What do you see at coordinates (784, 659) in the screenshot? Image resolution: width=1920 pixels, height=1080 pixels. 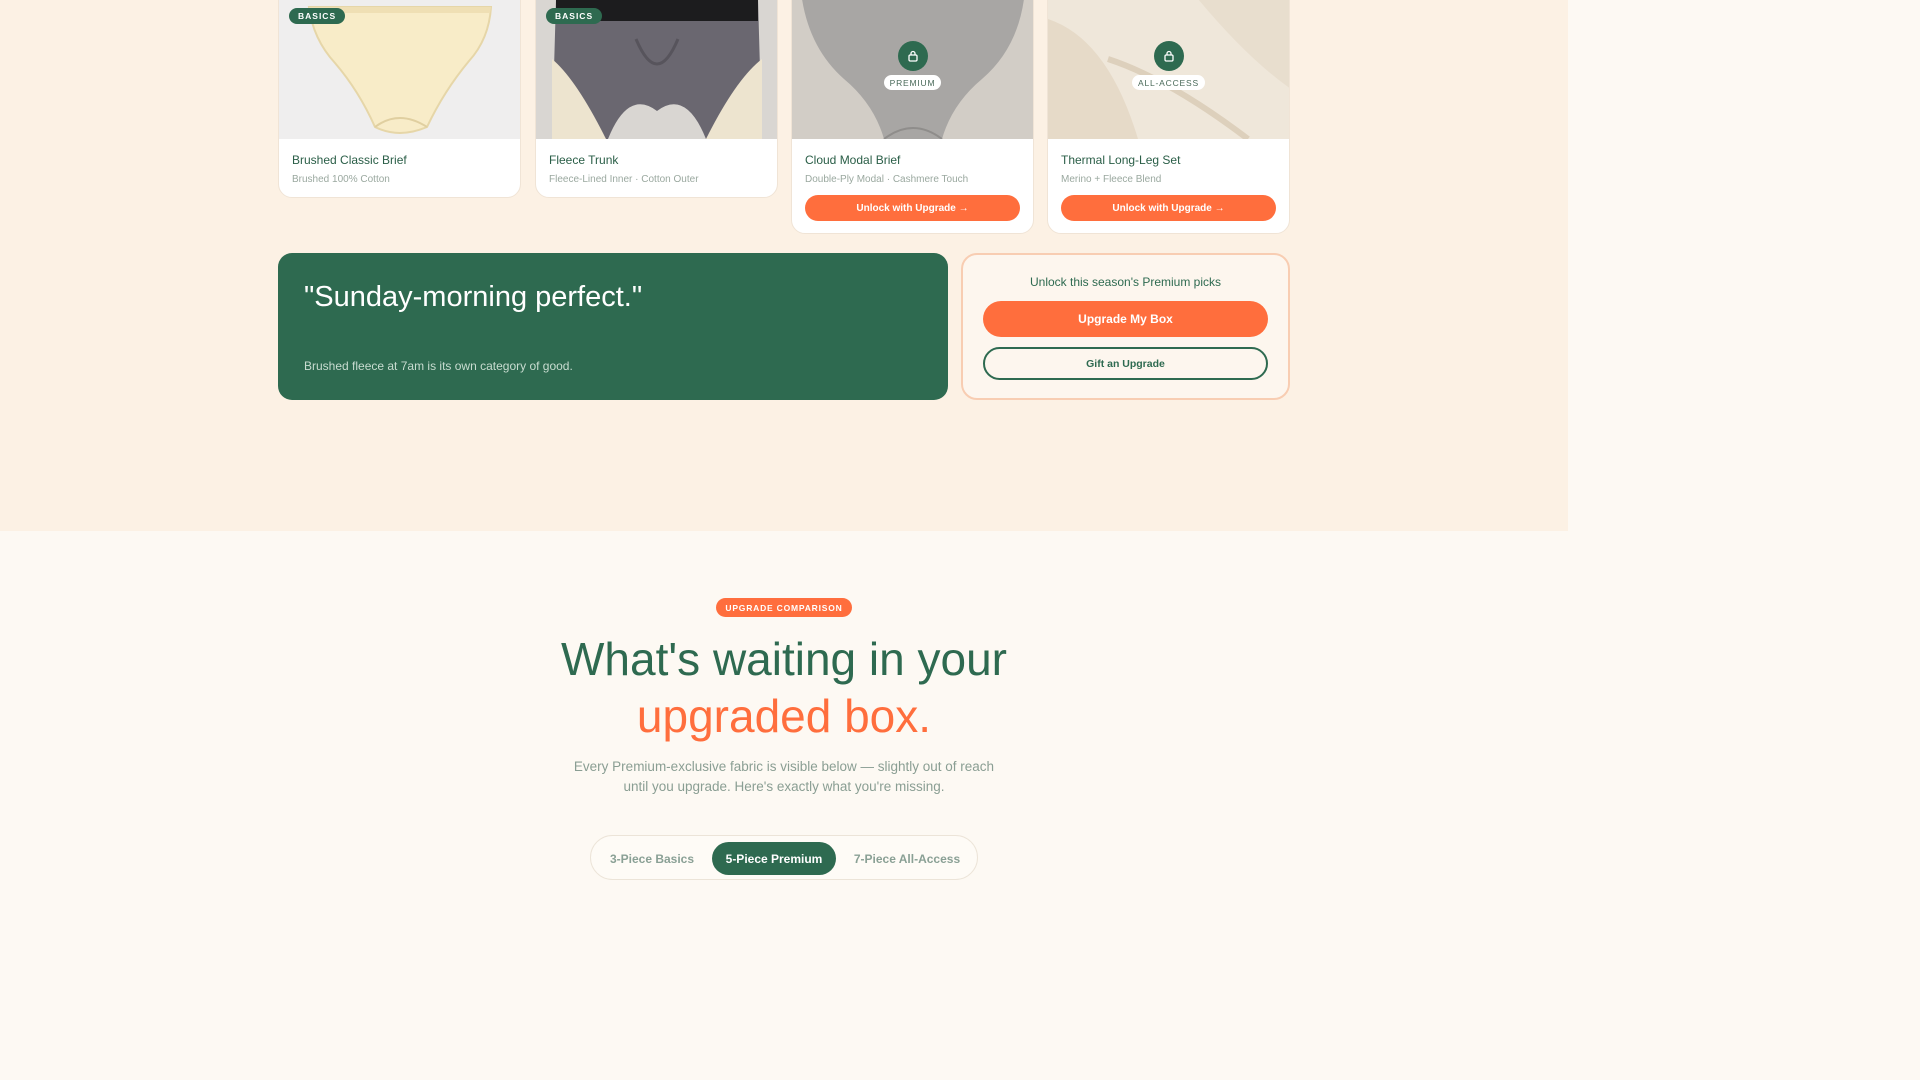 I see `section-headline: What's waiting in your` at bounding box center [784, 659].